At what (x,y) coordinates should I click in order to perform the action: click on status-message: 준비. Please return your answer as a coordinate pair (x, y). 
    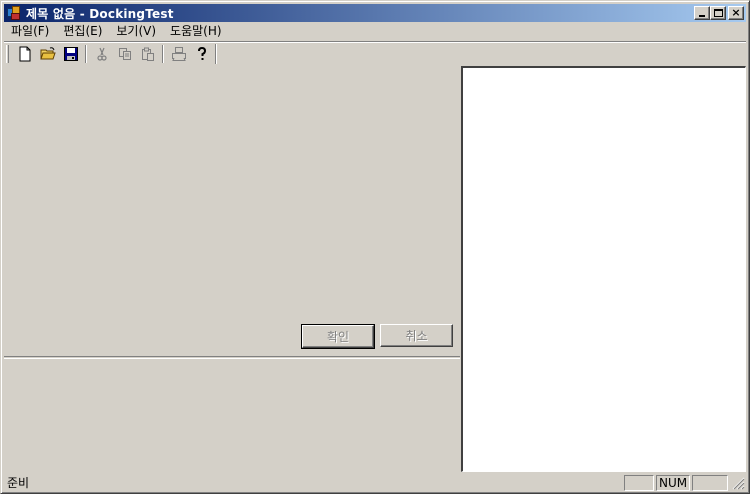
    Looking at the image, I should click on (18, 483).